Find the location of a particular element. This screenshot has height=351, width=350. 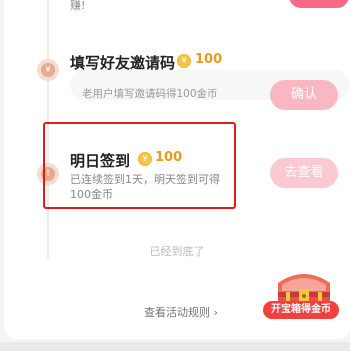

confirm-button: 确认 is located at coordinates (304, 95).